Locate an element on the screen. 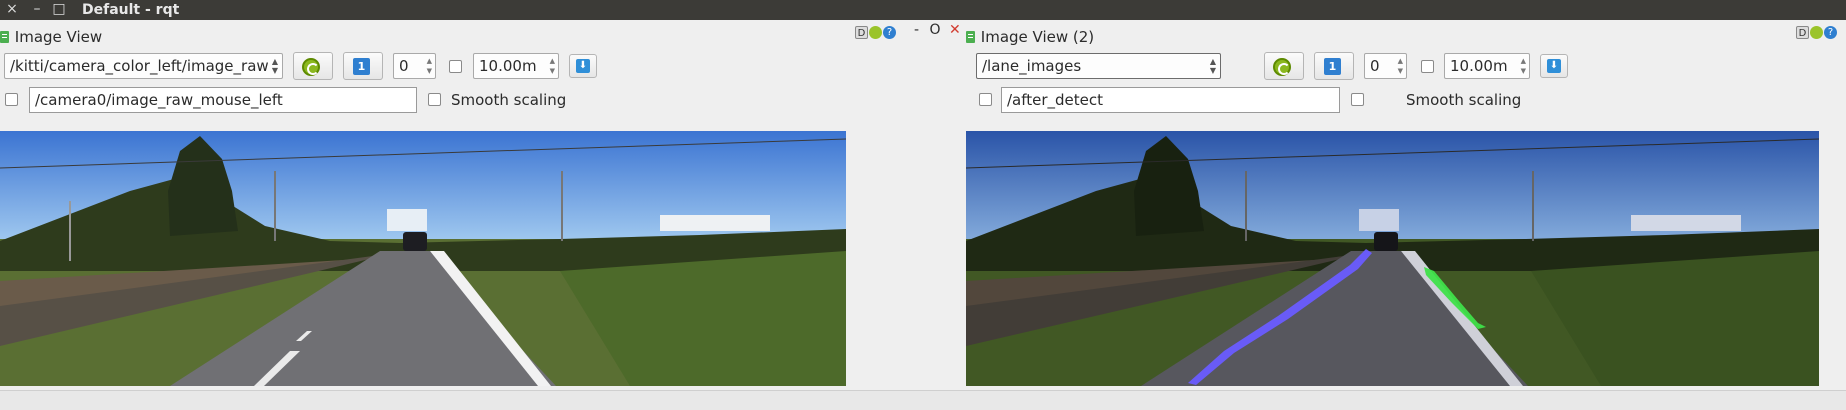 The width and height of the screenshot is (1846, 410). plugin-title-left: Image View is located at coordinates (58, 37).